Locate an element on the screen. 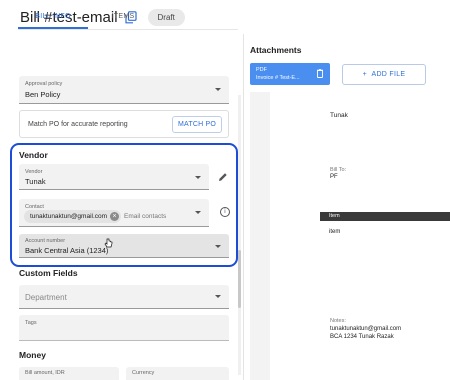 This screenshot has width=450, height=380. doc-notes-bank: BCA 1234 Tunak Razak is located at coordinates (362, 337).